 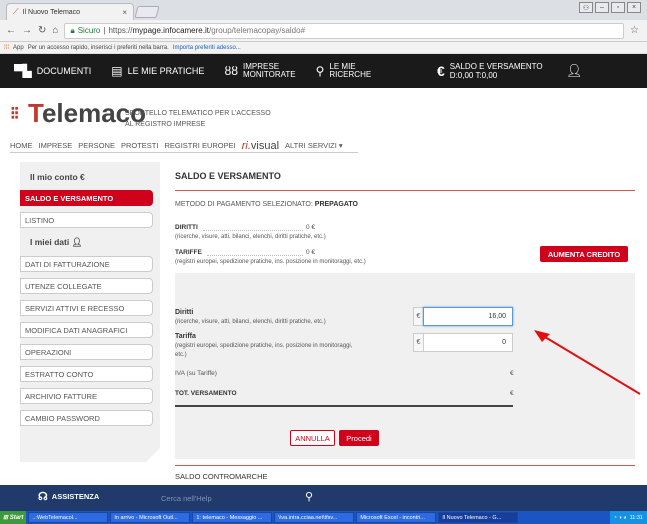 What do you see at coordinates (634, 30) in the screenshot?
I see `bookmark-star-icon: ☆` at bounding box center [634, 30].